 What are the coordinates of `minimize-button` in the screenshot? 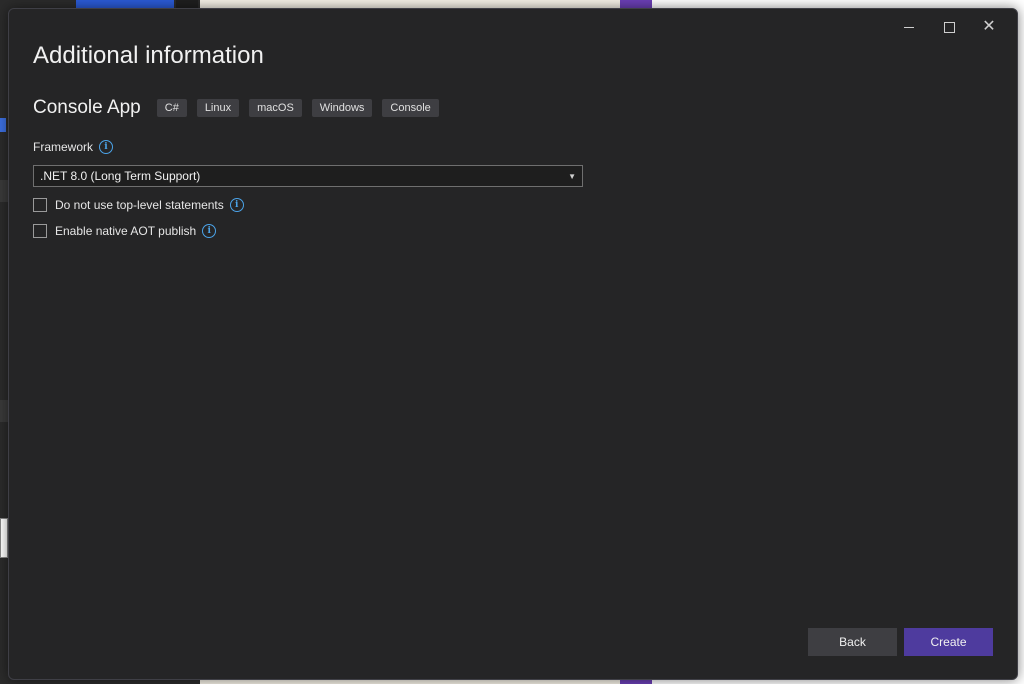 It's located at (909, 27).